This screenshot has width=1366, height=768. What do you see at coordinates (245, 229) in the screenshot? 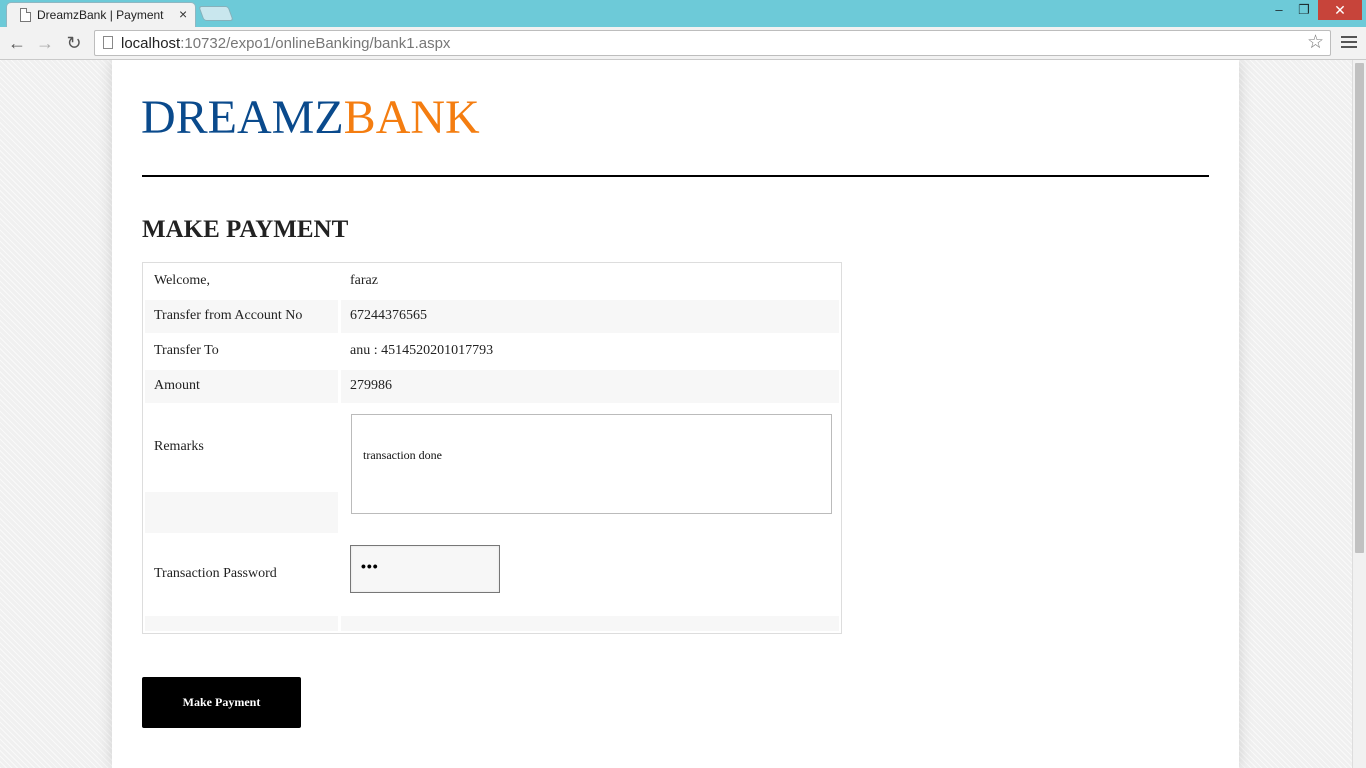
I see `page-title: MAKE PAYMENT` at bounding box center [245, 229].